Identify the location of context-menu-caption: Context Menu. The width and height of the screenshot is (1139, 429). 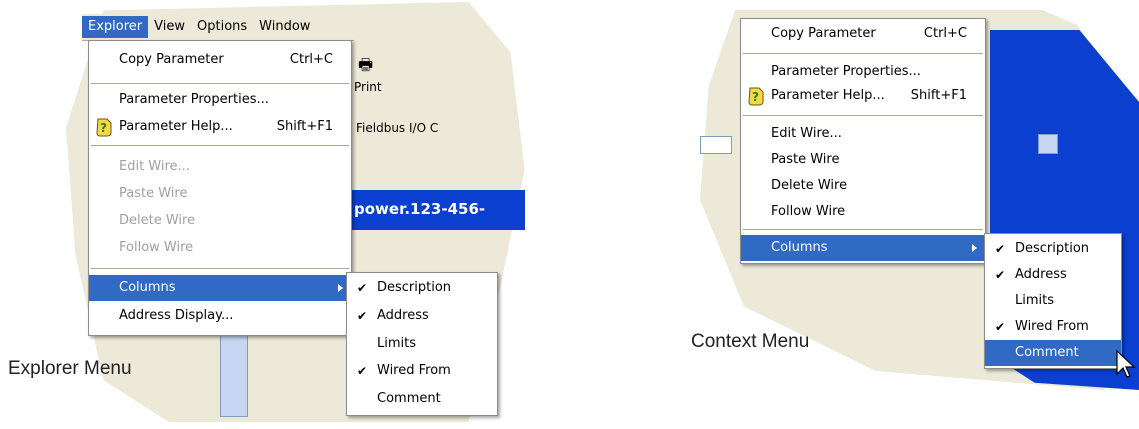
(750, 341).